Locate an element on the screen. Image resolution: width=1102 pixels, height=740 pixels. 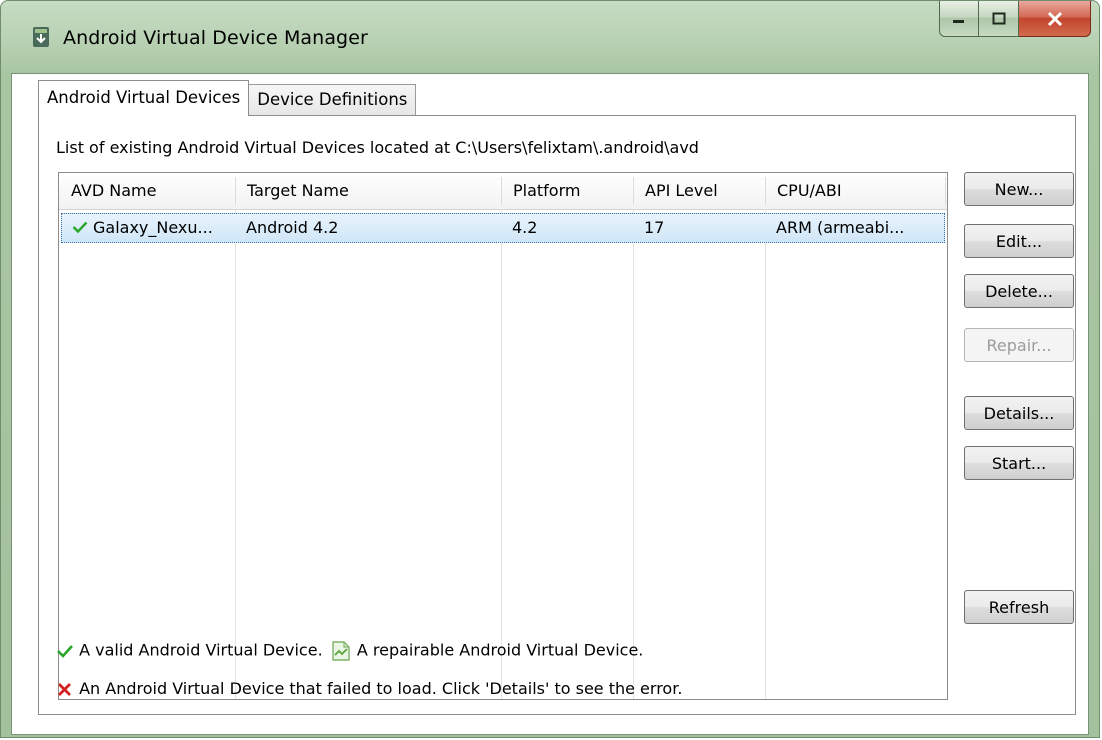
maximize-icon is located at coordinates (998, 18).